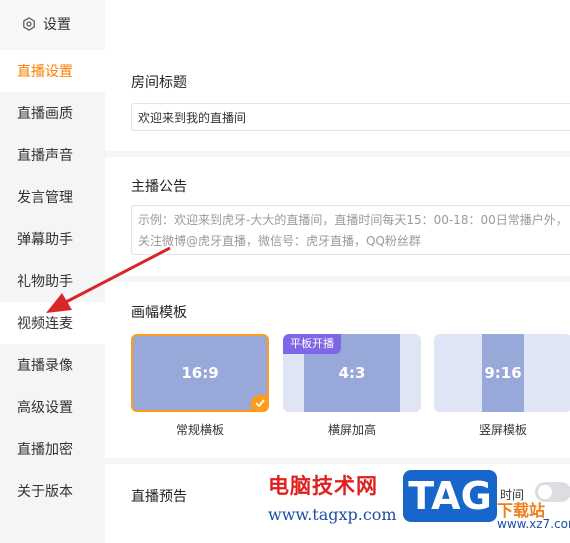 The height and width of the screenshot is (543, 570). Describe the element at coordinates (57, 25) in the screenshot. I see `settings-header-label: 设置` at that location.